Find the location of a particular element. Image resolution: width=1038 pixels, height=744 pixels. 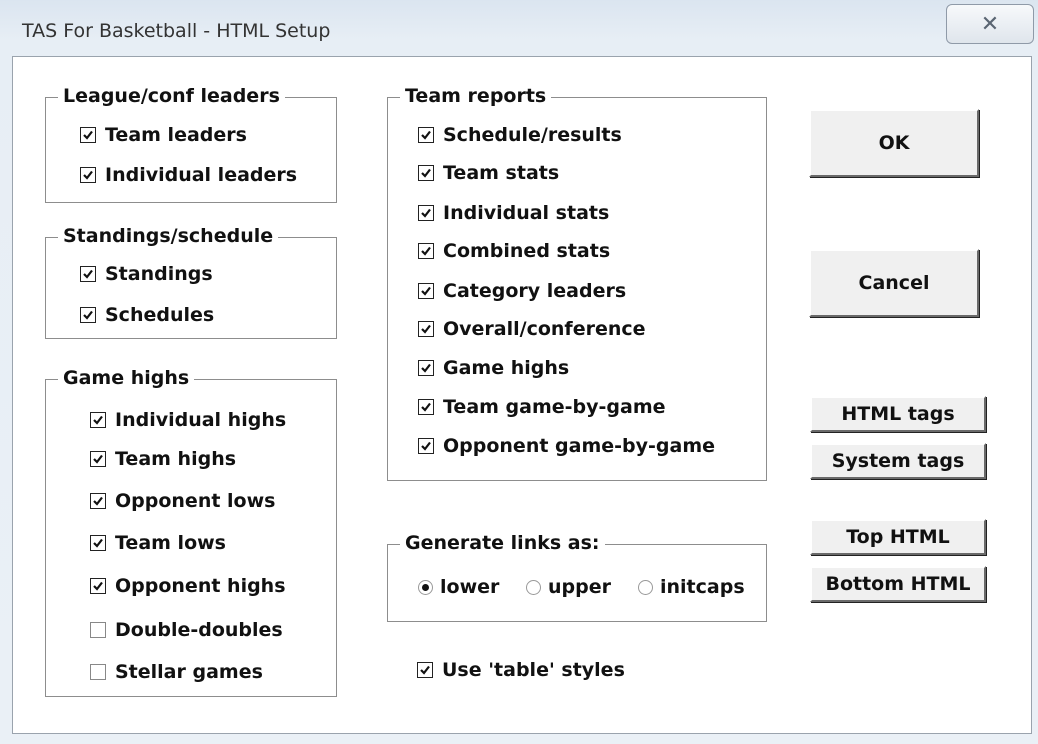

checkbox-standings: Standings is located at coordinates (146, 274).